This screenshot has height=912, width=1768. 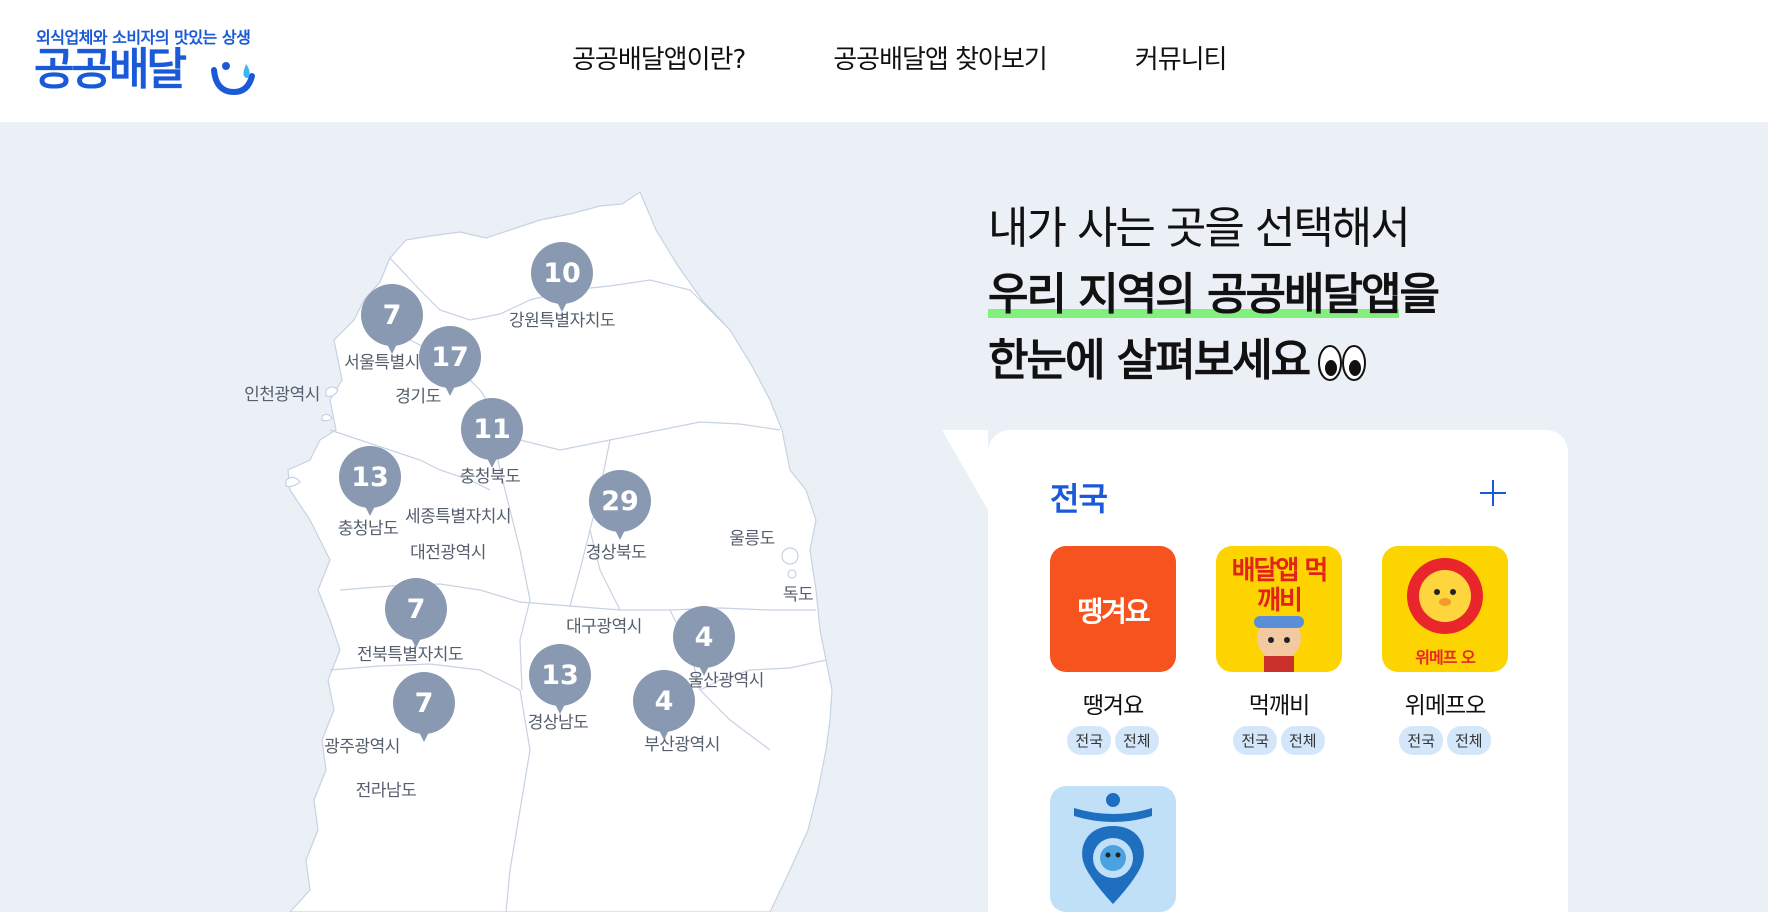 I want to click on headline-line-1: 내가 사는 곳을 선택해서, so click(x=1199, y=228).